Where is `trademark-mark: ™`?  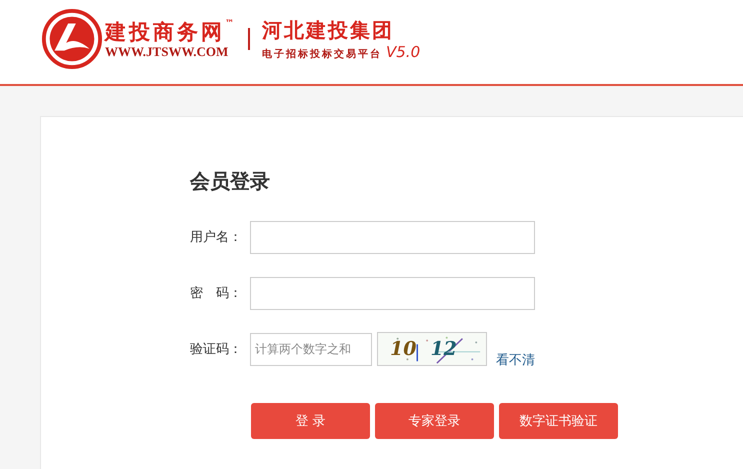 trademark-mark: ™ is located at coordinates (229, 24).